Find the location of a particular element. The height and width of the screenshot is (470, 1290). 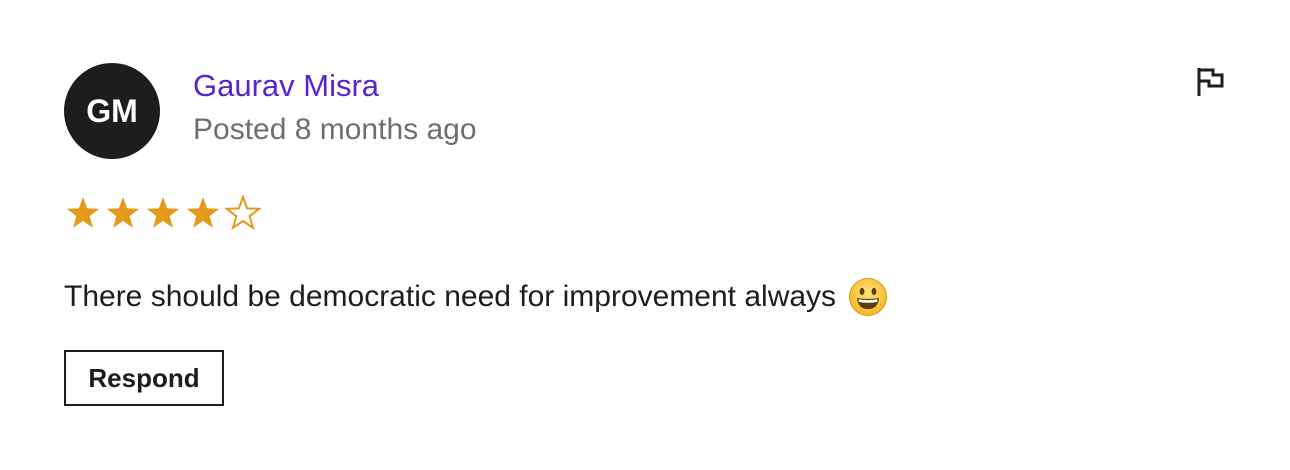

avatar: GM is located at coordinates (112, 111).